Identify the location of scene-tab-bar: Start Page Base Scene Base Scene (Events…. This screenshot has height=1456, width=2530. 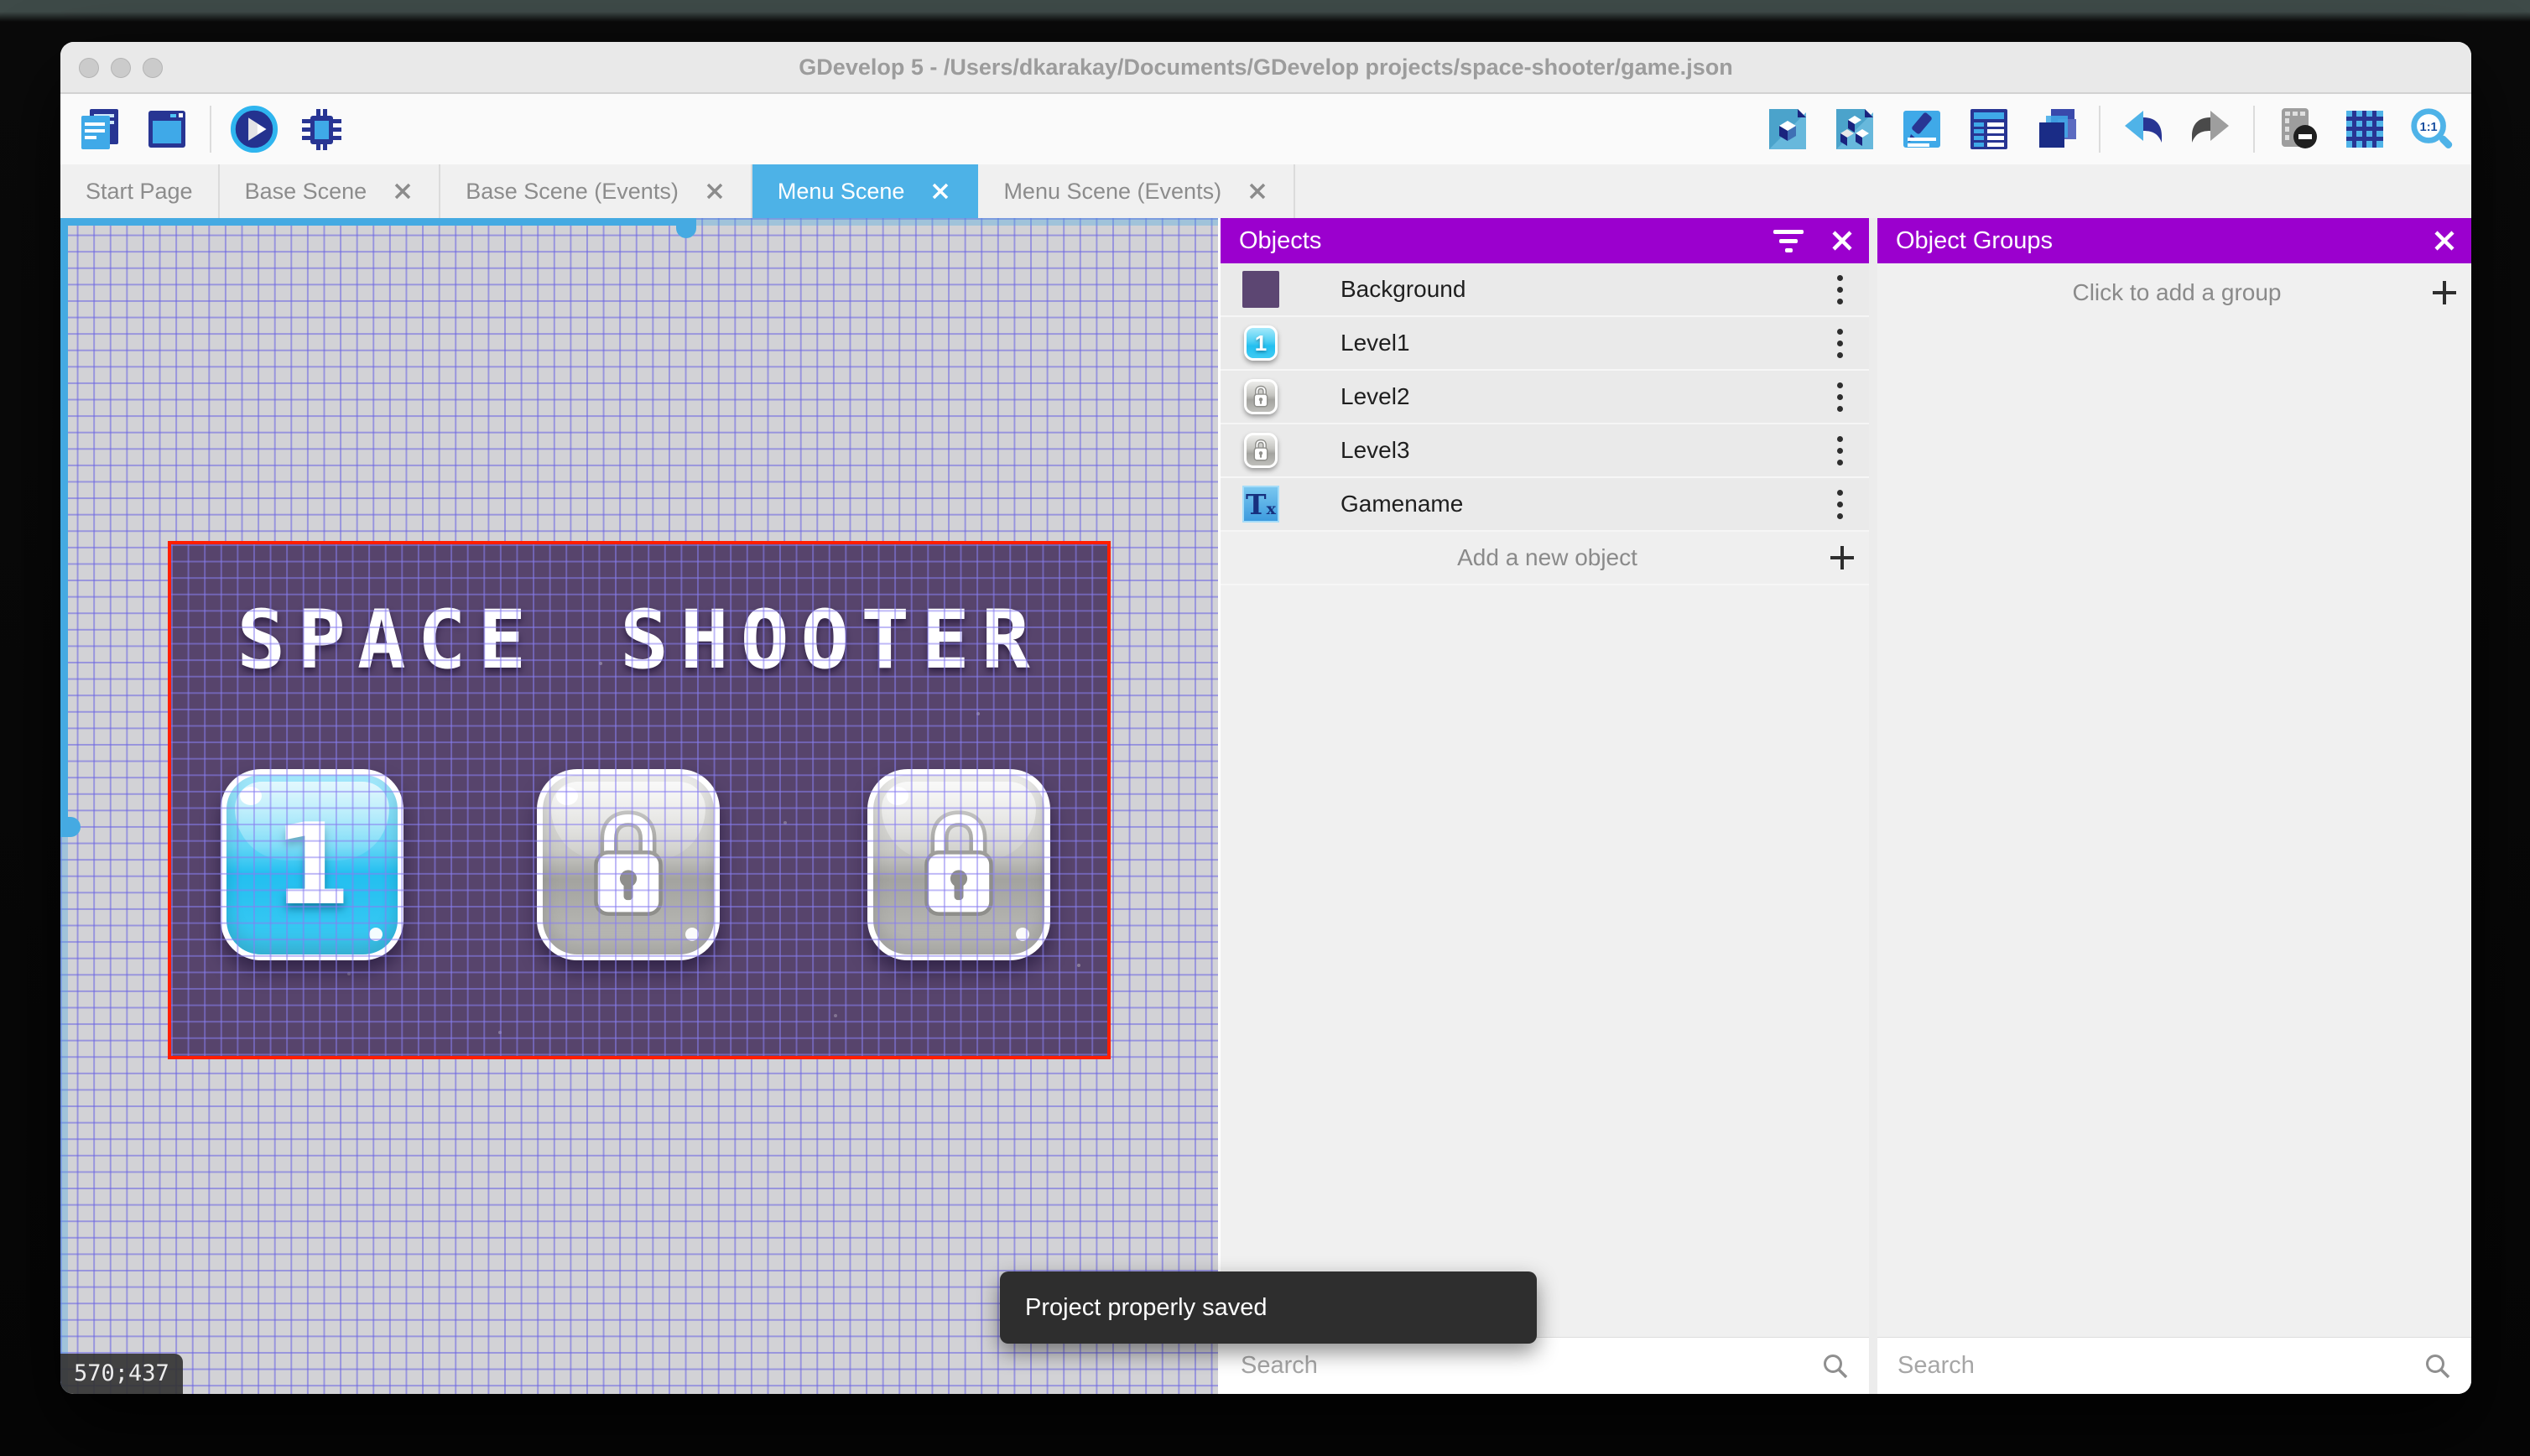
(1265, 191).